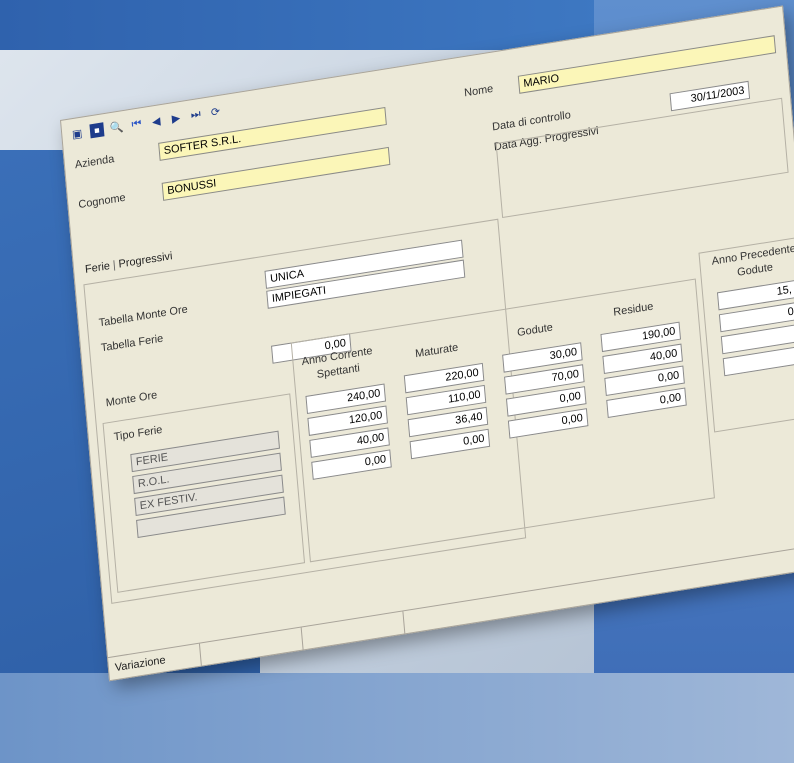 The height and width of the screenshot is (763, 794). I want to click on background-band-bottom, so click(397, 718).